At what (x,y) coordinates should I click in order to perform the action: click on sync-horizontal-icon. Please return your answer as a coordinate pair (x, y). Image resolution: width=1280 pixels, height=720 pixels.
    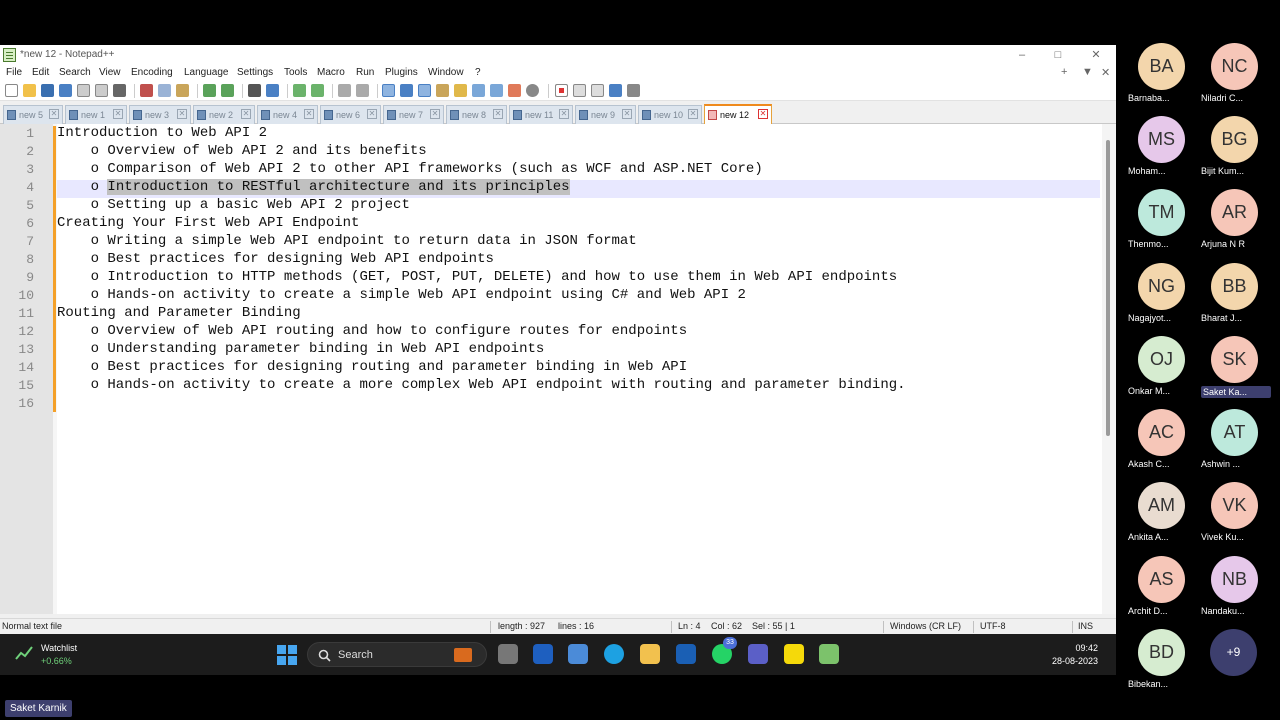
    Looking at the image, I should click on (362, 90).